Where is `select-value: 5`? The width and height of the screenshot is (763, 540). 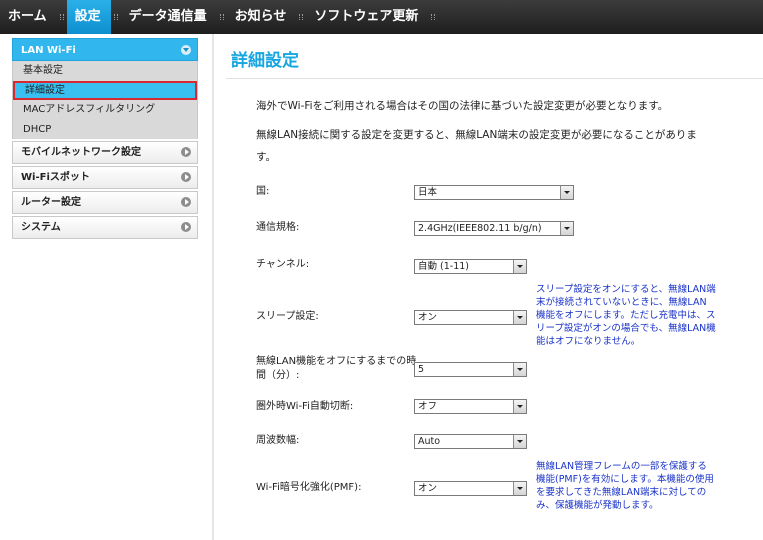 select-value: 5 is located at coordinates (421, 369).